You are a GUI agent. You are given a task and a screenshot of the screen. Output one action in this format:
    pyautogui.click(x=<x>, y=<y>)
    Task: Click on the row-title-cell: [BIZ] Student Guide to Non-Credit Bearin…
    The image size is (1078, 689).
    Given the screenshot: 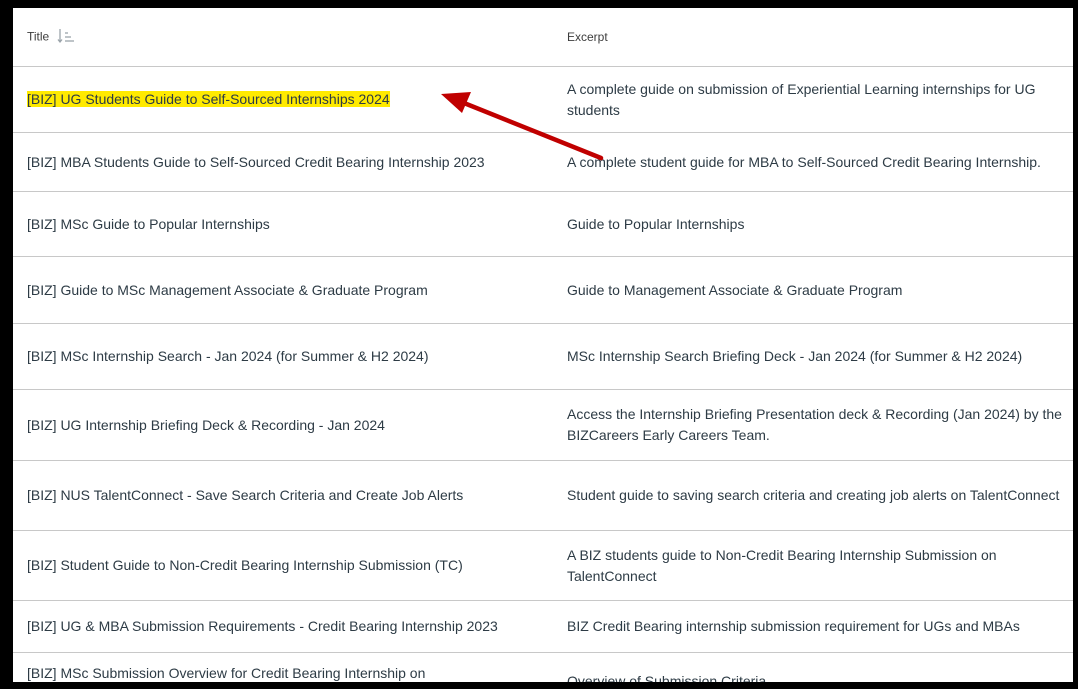 What is the action you would take?
    pyautogui.click(x=283, y=565)
    